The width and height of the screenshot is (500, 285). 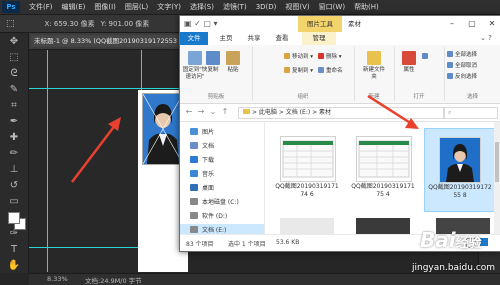 I want to click on zoom-level: 8.33%, so click(x=57, y=279).